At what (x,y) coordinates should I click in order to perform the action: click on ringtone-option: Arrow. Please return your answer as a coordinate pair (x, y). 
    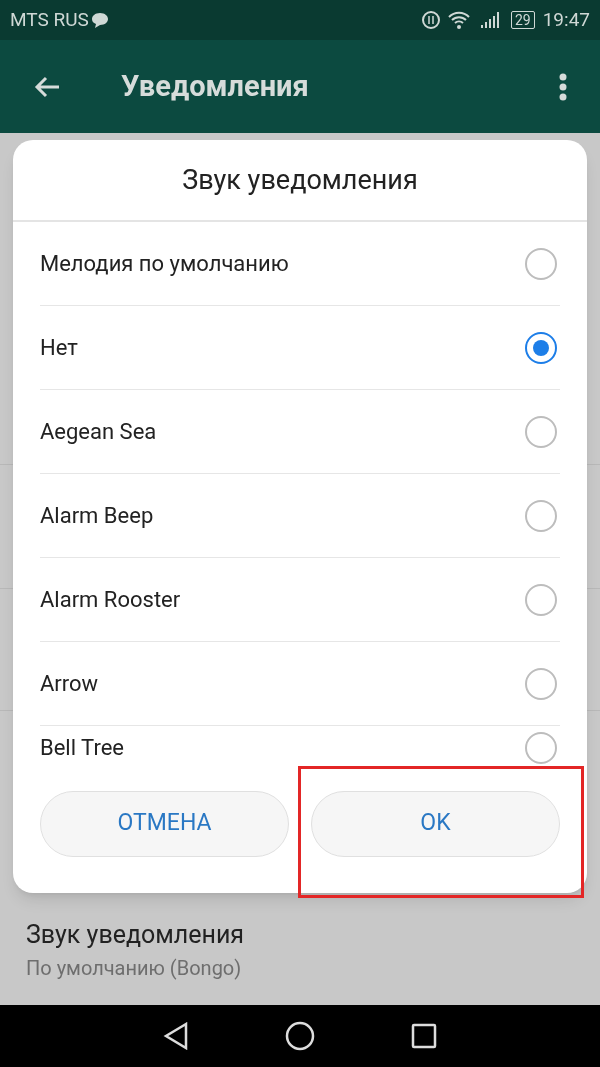
    Looking at the image, I should click on (300, 684).